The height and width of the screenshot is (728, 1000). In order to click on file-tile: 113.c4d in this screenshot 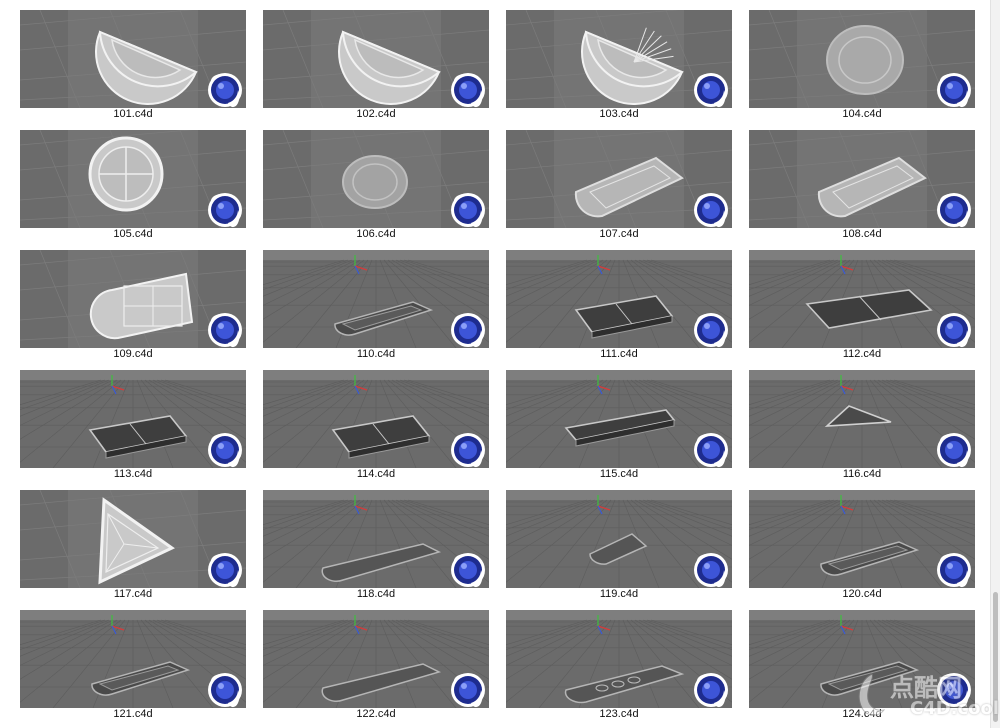, I will do `click(133, 420)`.